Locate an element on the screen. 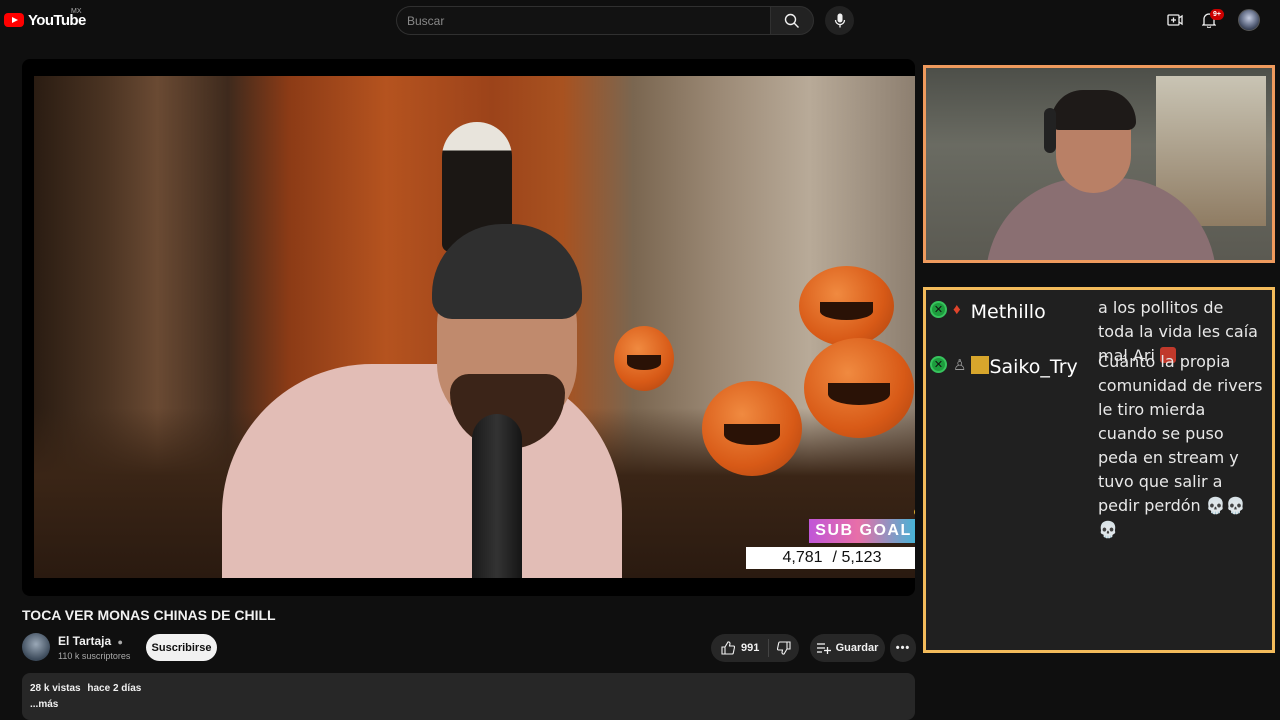 The width and height of the screenshot is (1280, 720). crown-badge-icon is located at coordinates (980, 365).